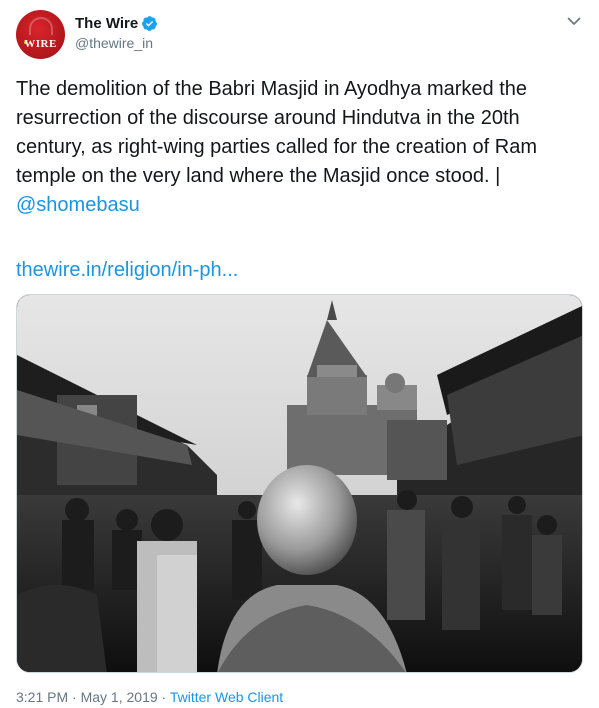 This screenshot has width=599, height=708. I want to click on verified-badge-icon, so click(150, 23).